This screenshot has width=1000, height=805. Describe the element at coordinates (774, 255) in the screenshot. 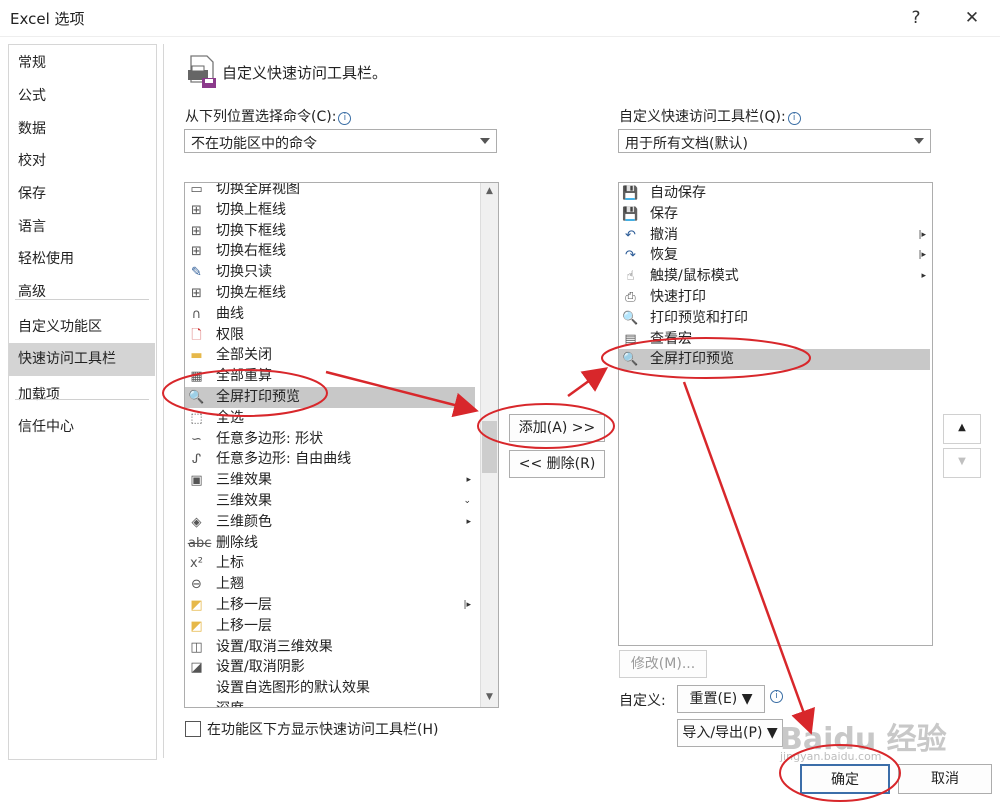

I see `toolbar-list-item: ↷ 恢复 |▸` at that location.